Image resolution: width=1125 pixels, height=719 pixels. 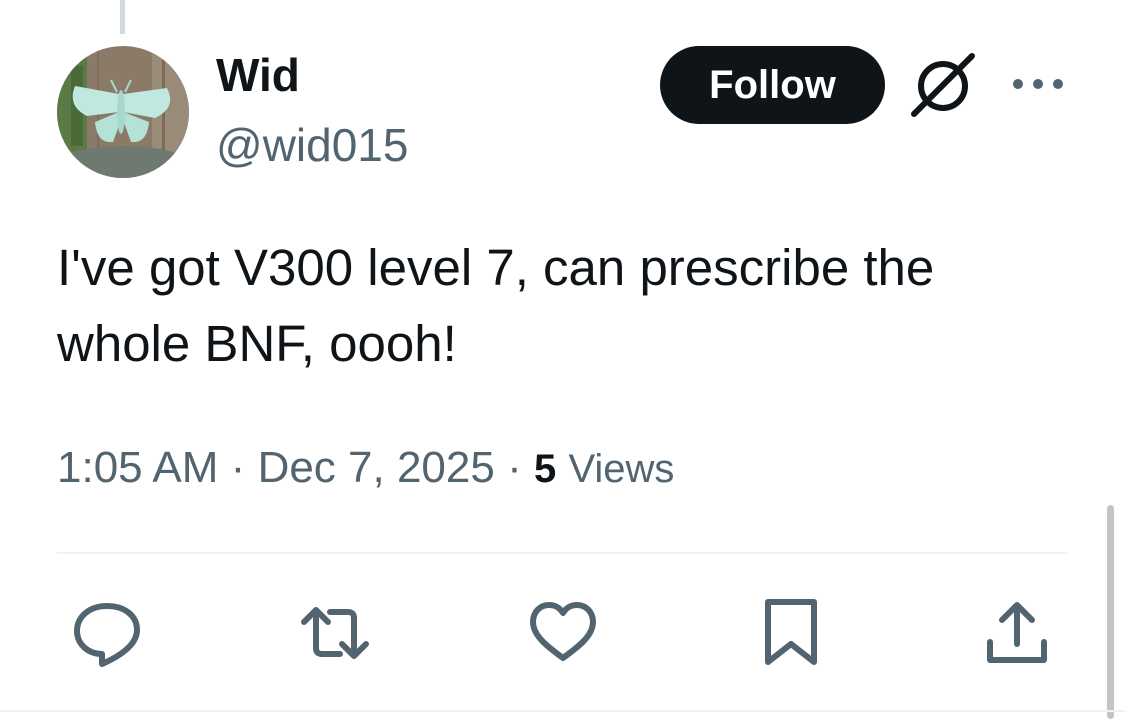 I want to click on grok-icon, so click(x=943, y=85).